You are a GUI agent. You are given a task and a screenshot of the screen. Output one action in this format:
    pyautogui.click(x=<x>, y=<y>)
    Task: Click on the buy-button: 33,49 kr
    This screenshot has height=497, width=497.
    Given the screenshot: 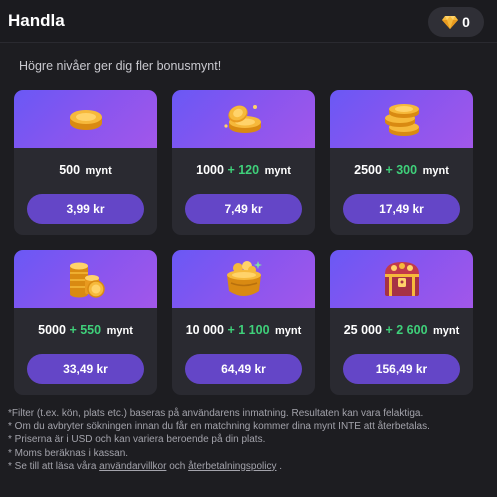 What is the action you would take?
    pyautogui.click(x=85, y=369)
    